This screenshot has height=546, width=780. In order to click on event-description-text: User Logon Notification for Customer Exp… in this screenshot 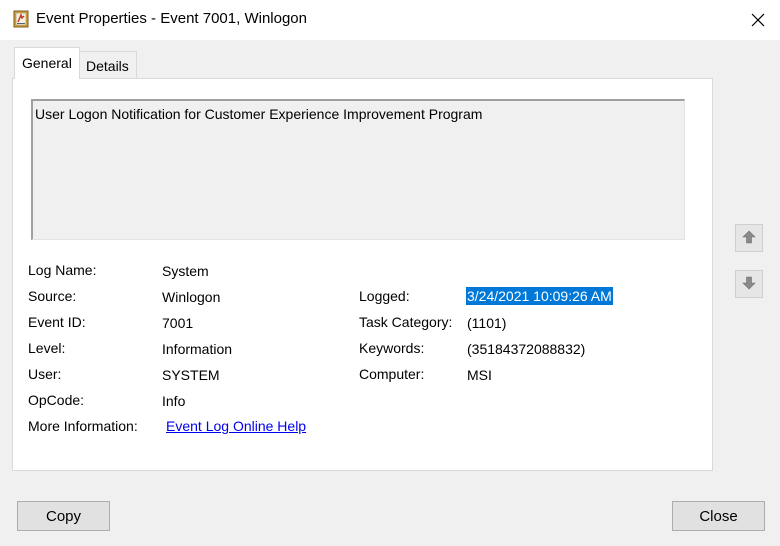, I will do `click(259, 114)`.